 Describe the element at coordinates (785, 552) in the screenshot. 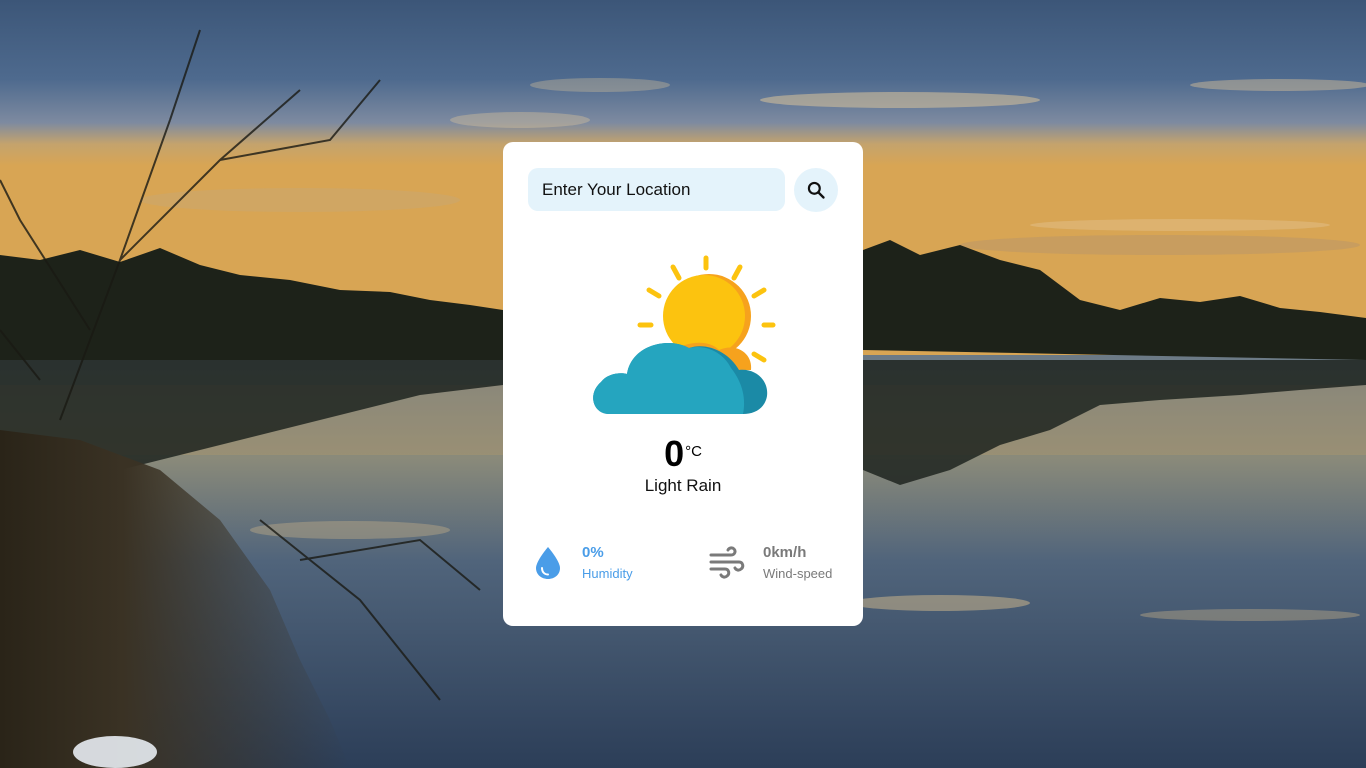

I see `wind-speed-value: 0km/h` at that location.